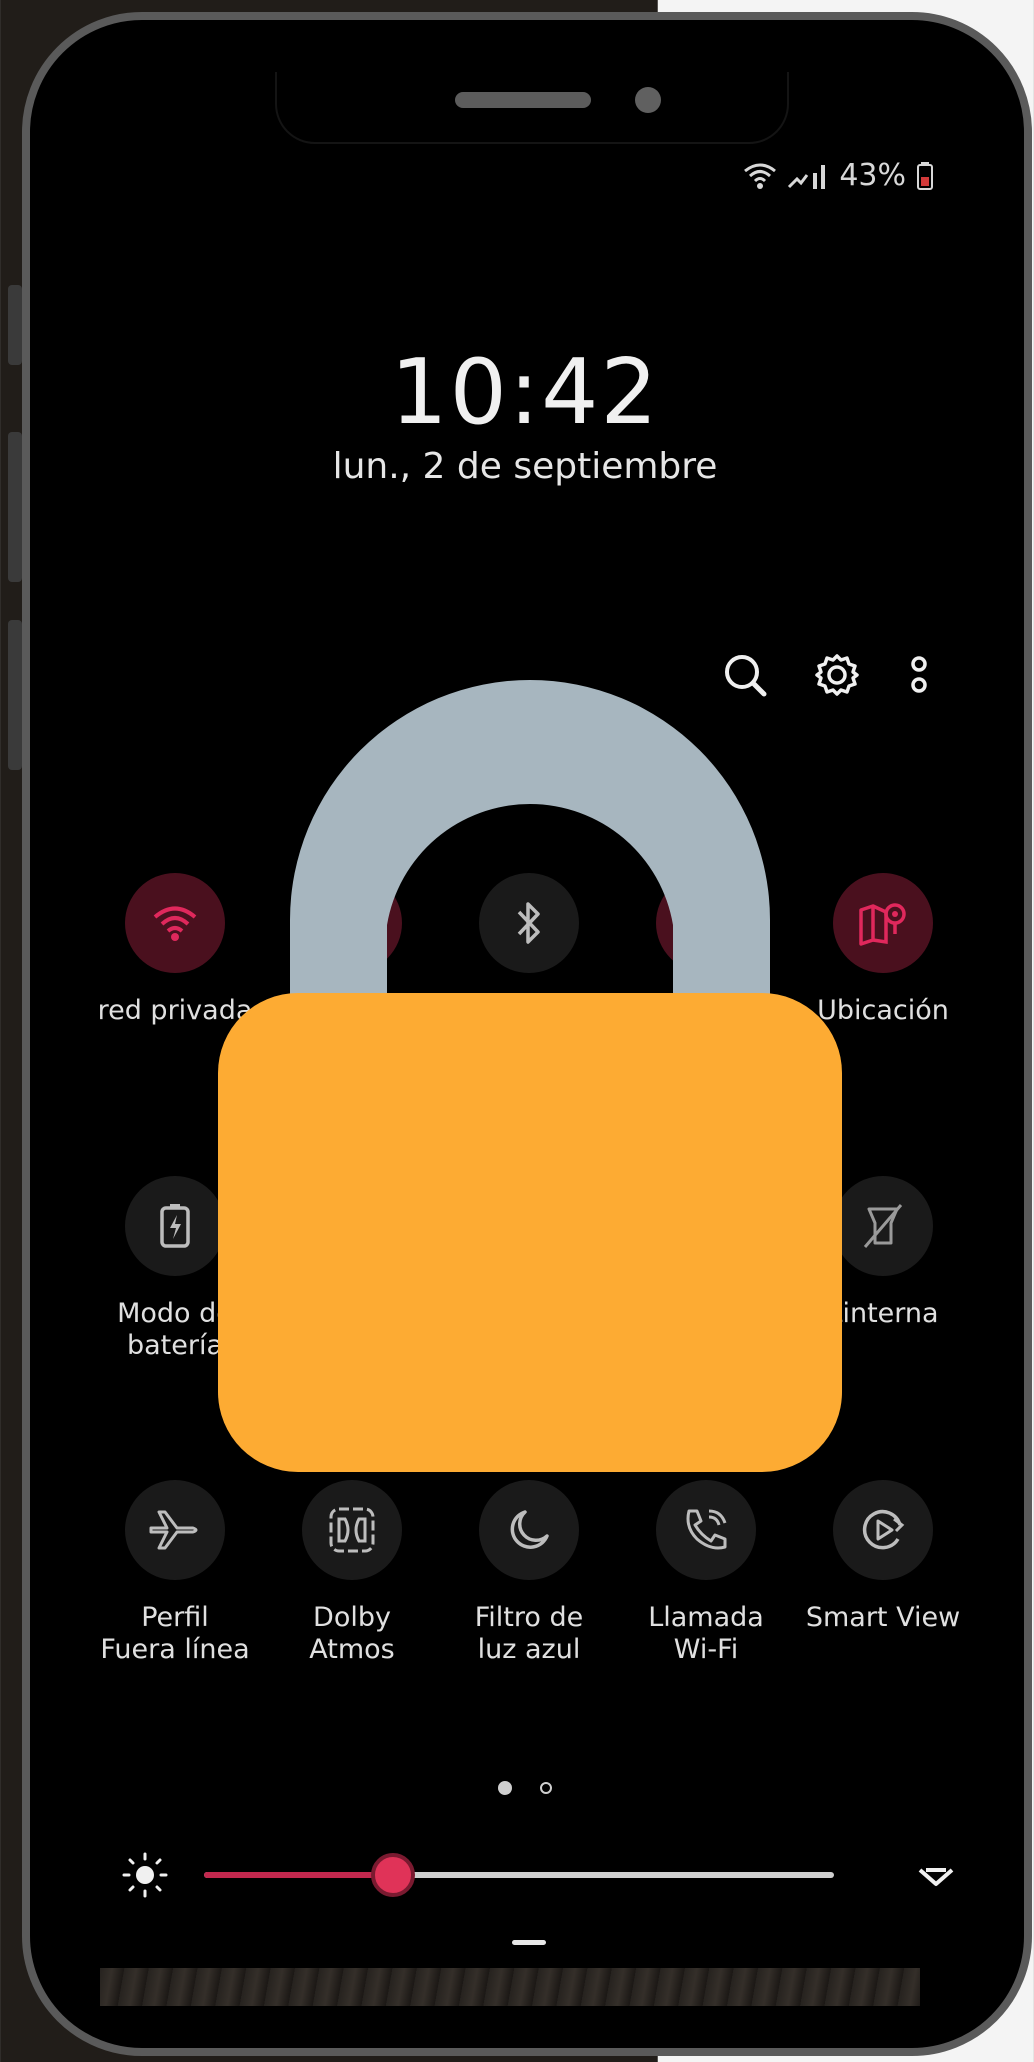 The height and width of the screenshot is (2062, 1034). I want to click on cellular-signal-icon, so click(807, 176).